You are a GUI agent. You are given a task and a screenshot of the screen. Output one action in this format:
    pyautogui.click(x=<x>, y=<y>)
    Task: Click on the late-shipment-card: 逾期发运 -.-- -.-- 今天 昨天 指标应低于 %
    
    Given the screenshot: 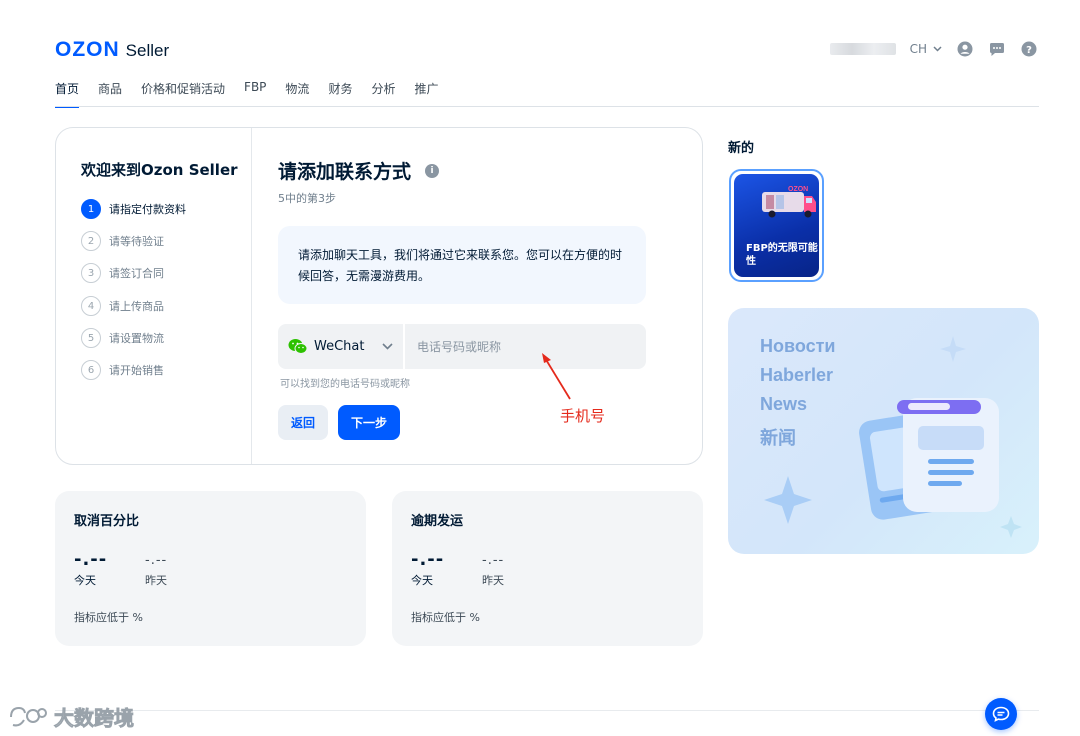 What is the action you would take?
    pyautogui.click(x=547, y=568)
    